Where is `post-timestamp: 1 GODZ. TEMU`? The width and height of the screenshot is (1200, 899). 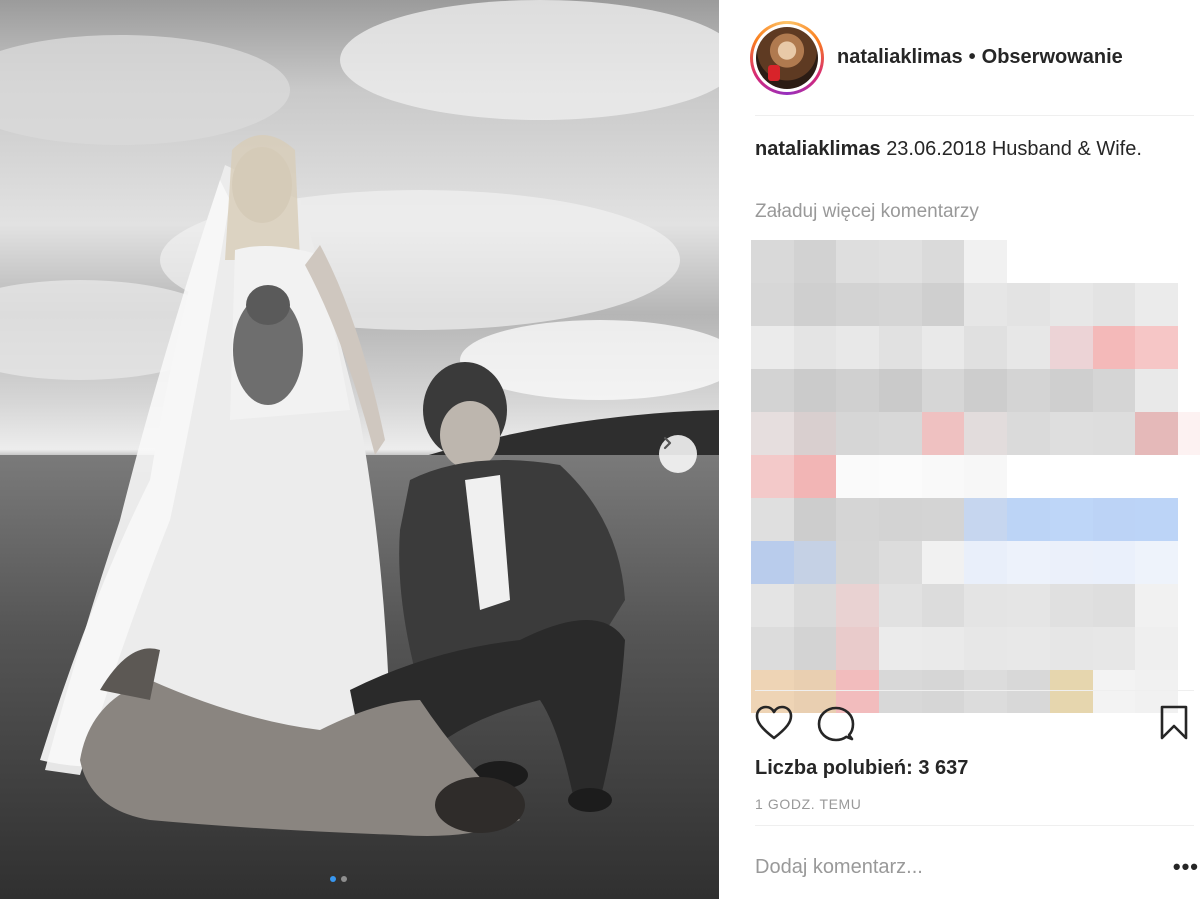 post-timestamp: 1 GODZ. TEMU is located at coordinates (808, 804).